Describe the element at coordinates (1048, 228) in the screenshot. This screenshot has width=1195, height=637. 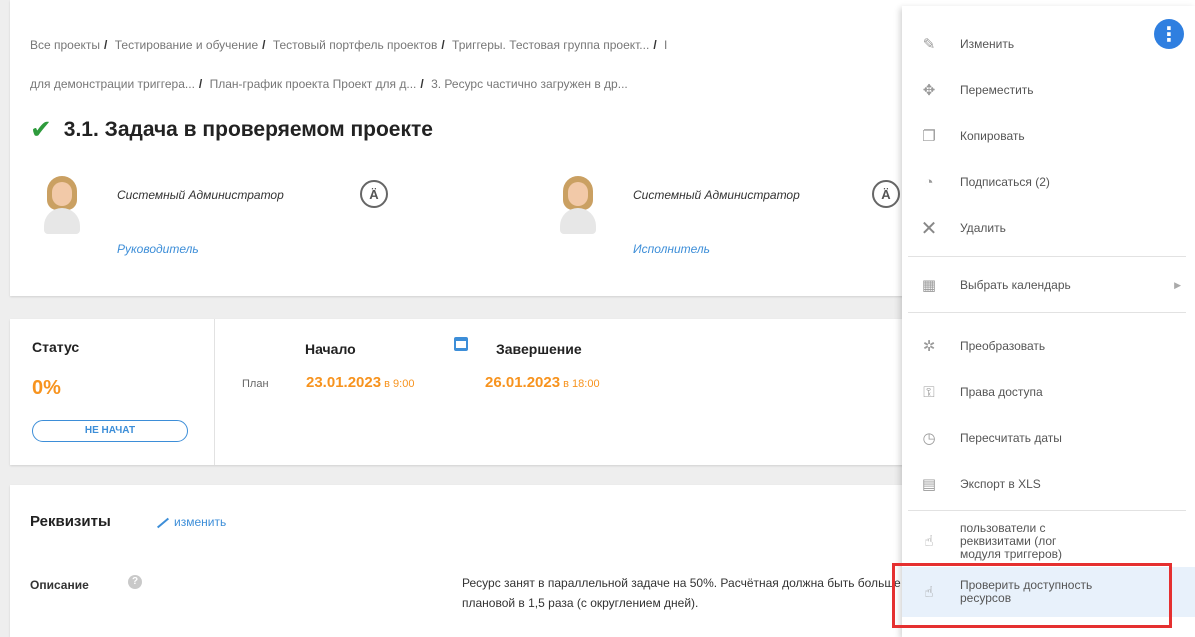
I see `menu-item-delete: ✕ Удалить` at that location.